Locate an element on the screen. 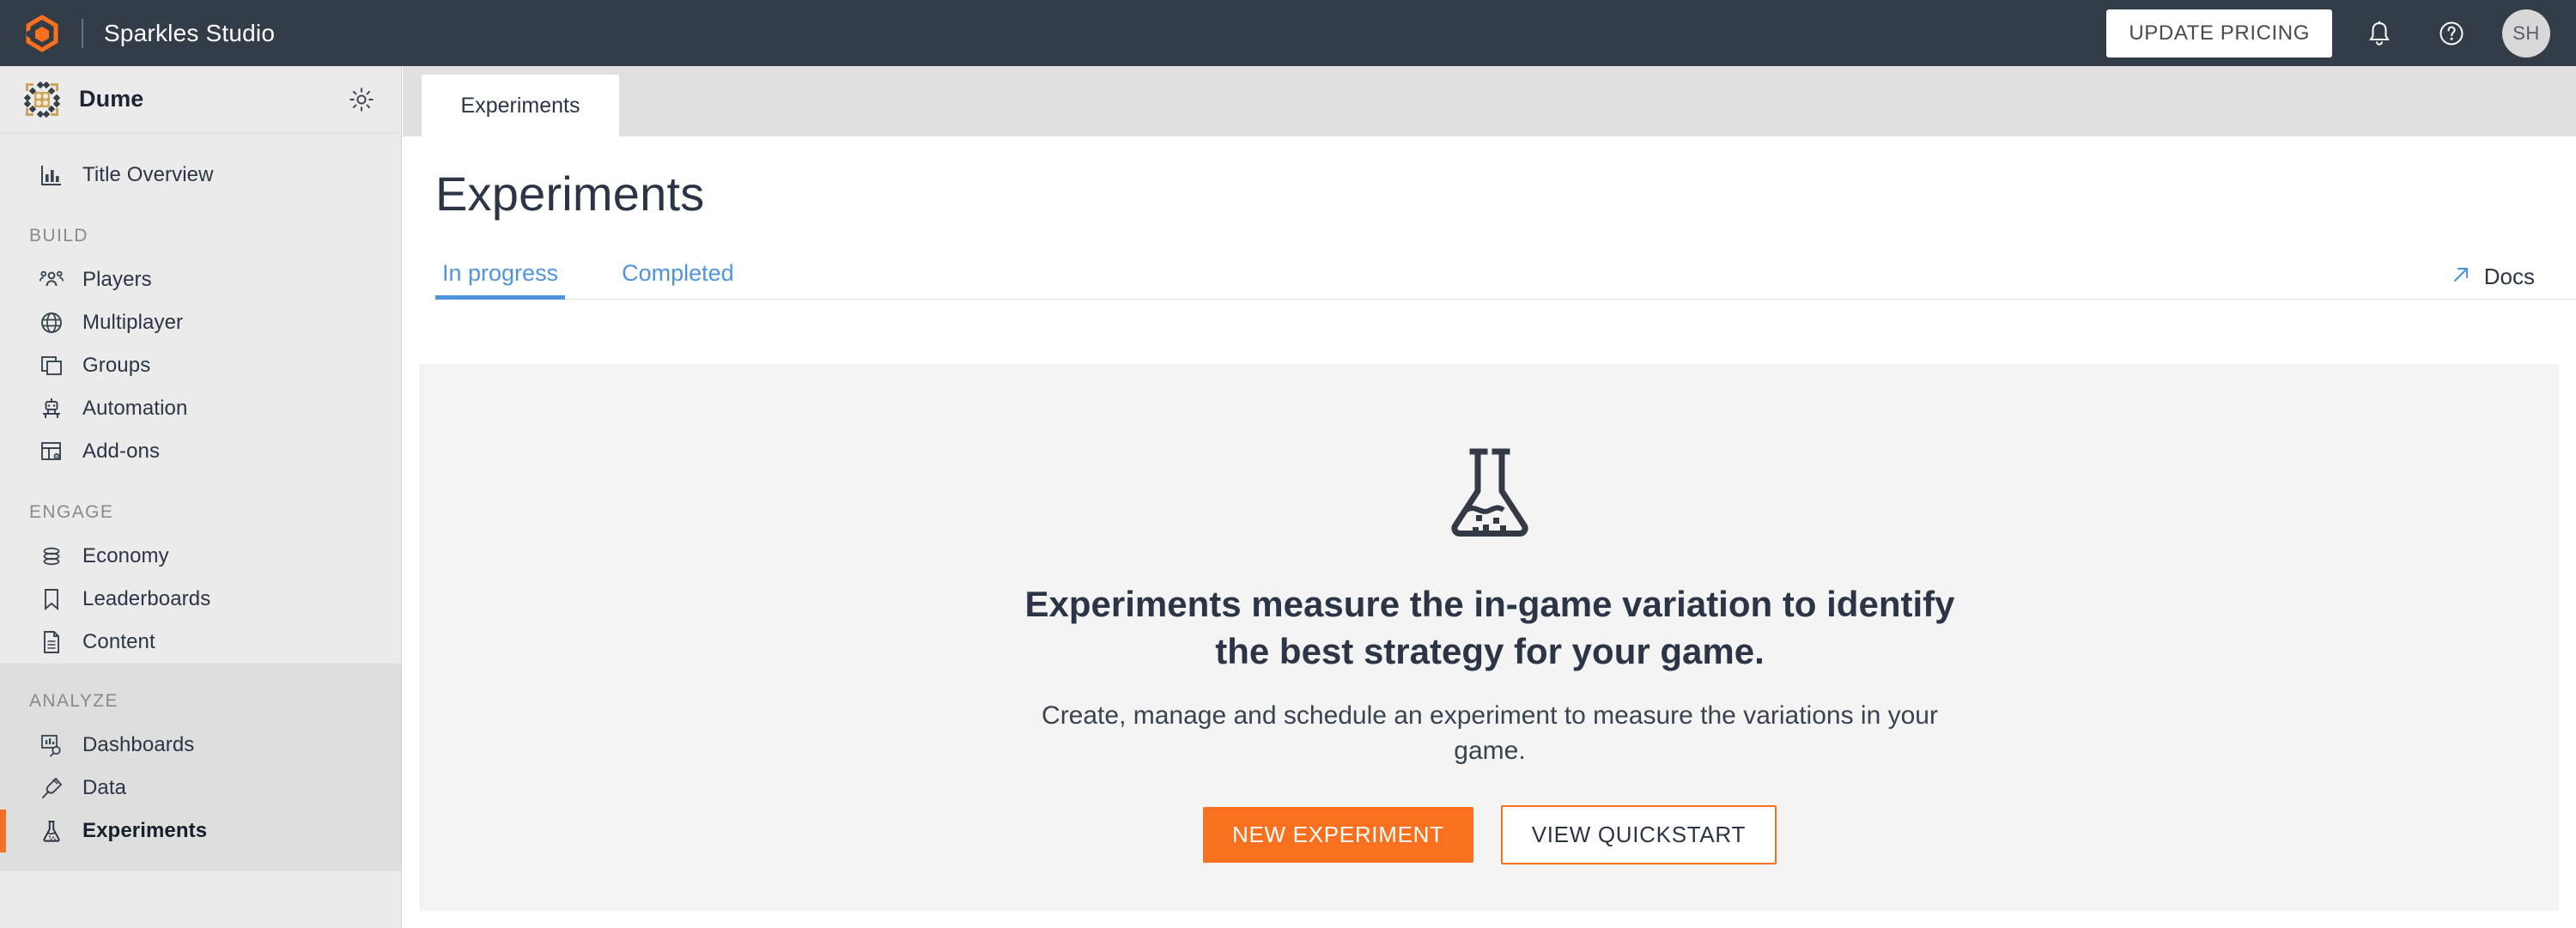 The width and height of the screenshot is (2576, 928). tab-strip: Experiments is located at coordinates (1489, 101).